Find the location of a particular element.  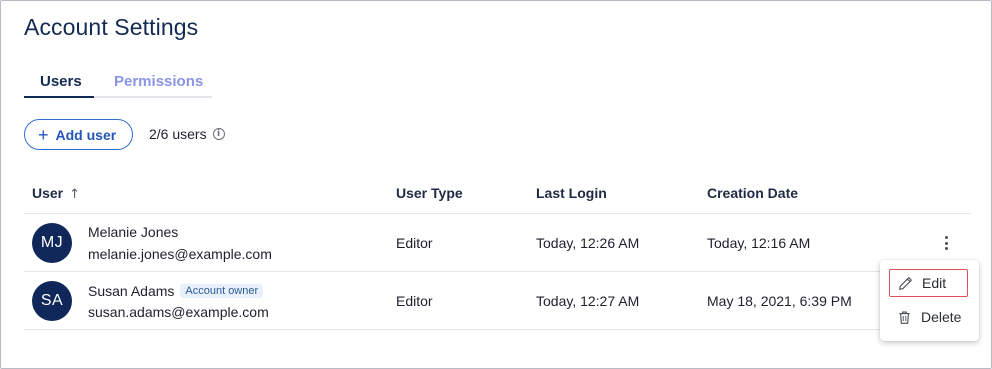

column-header-creation-date: Creation Date is located at coordinates (752, 193).